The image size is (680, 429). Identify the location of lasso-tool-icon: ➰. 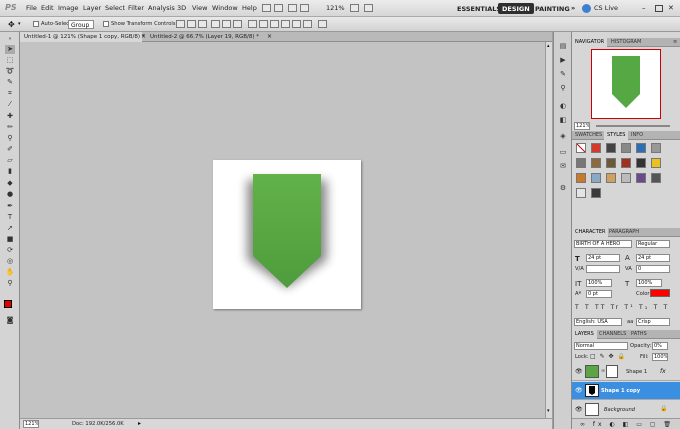
(10, 71).